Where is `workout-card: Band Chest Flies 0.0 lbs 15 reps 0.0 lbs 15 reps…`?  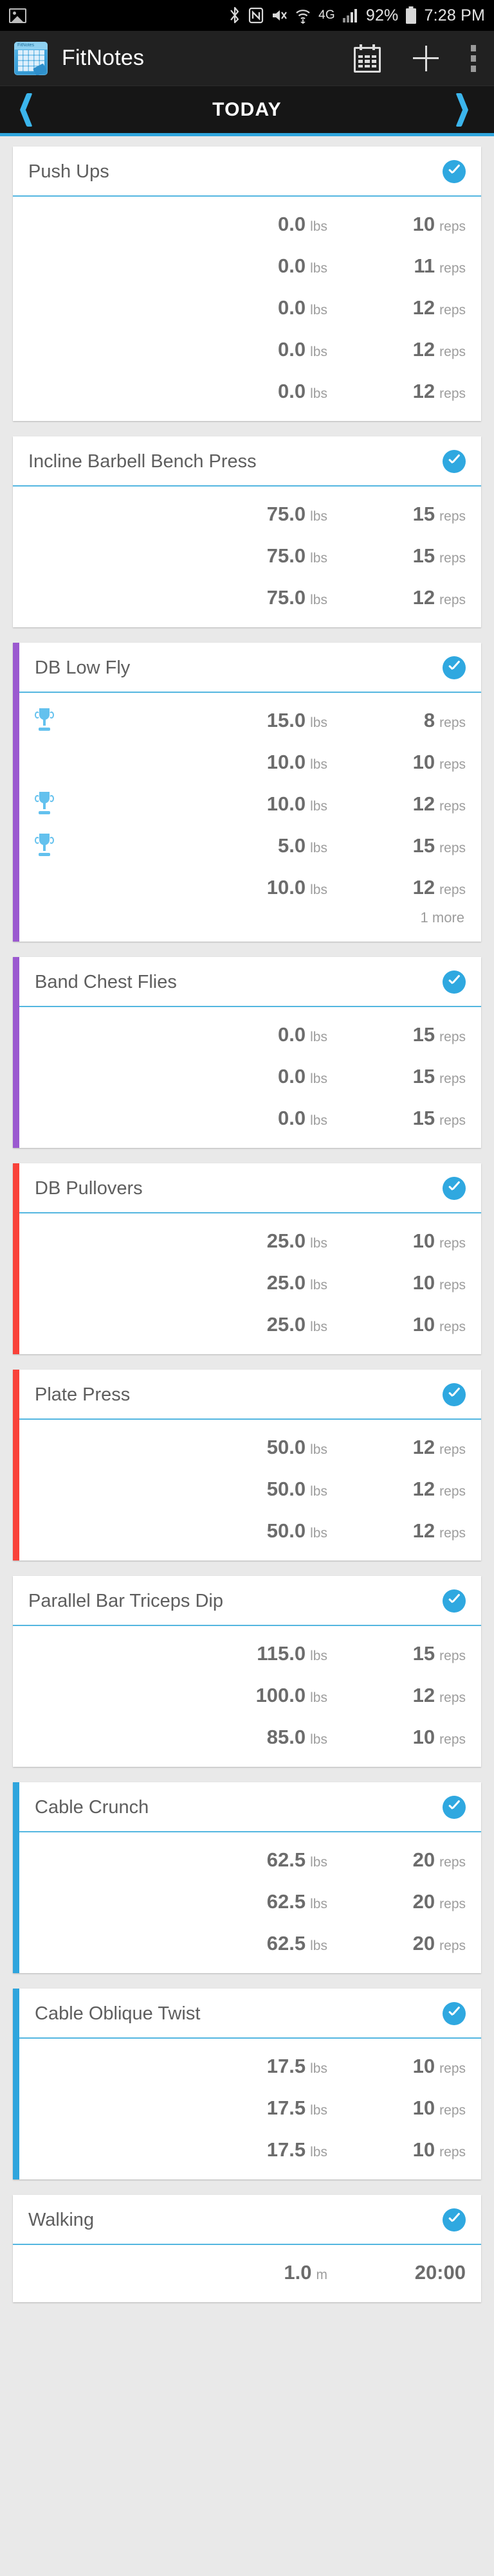 workout-card: Band Chest Flies 0.0 lbs 15 reps 0.0 lbs 15 reps… is located at coordinates (247, 1052).